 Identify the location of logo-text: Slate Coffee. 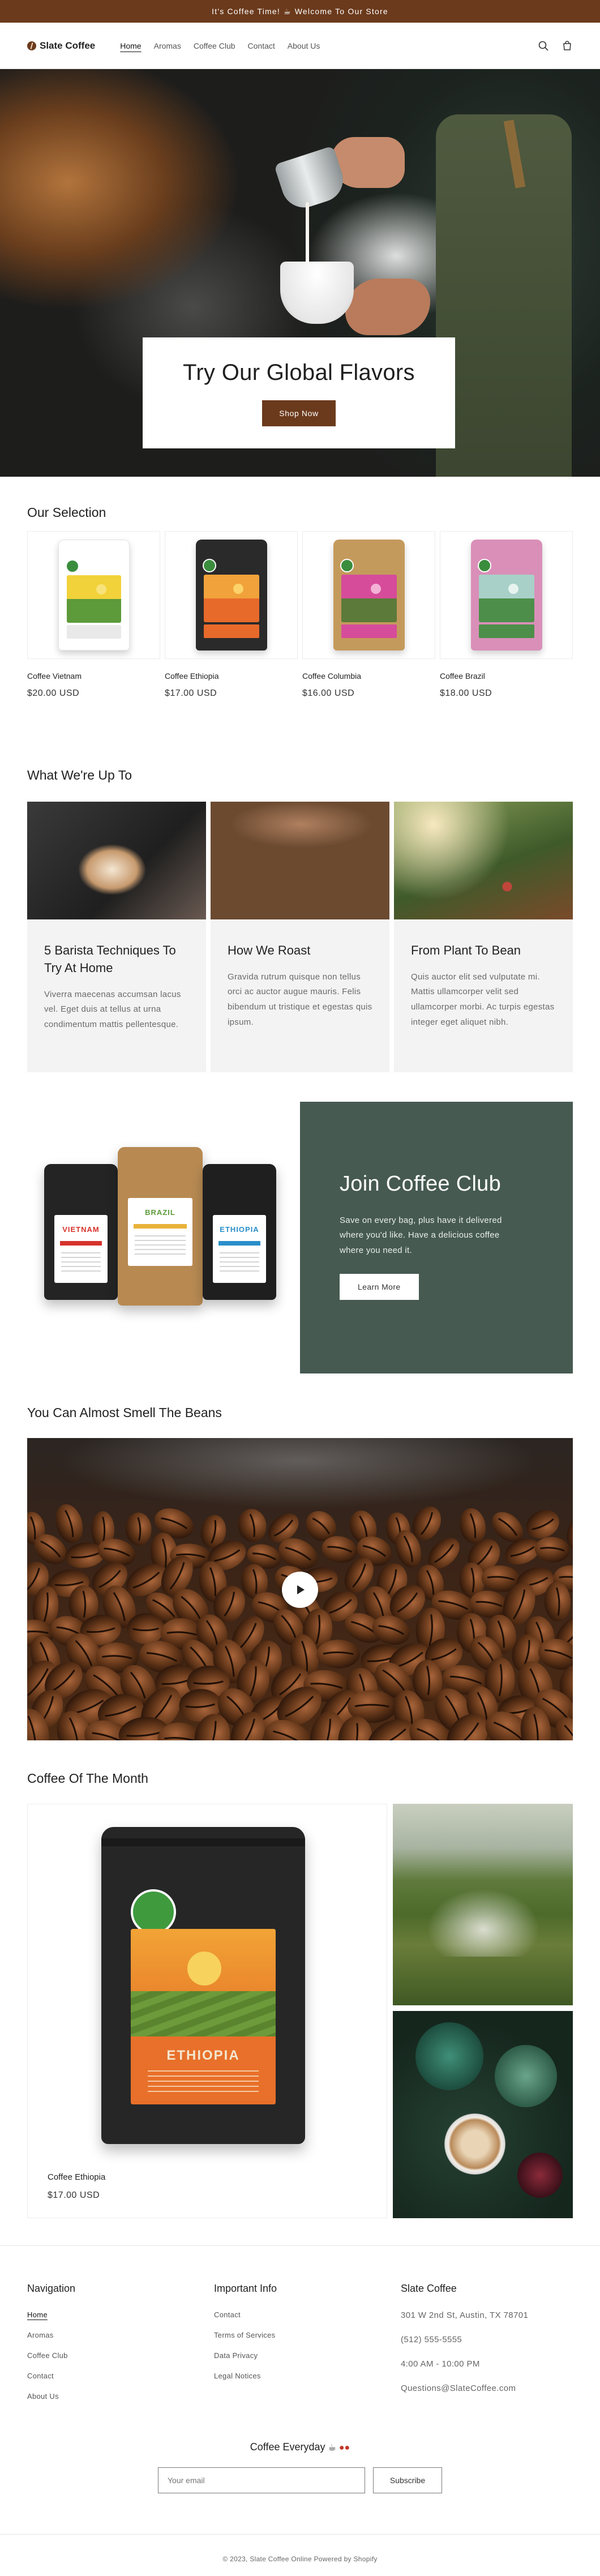
(68, 45).